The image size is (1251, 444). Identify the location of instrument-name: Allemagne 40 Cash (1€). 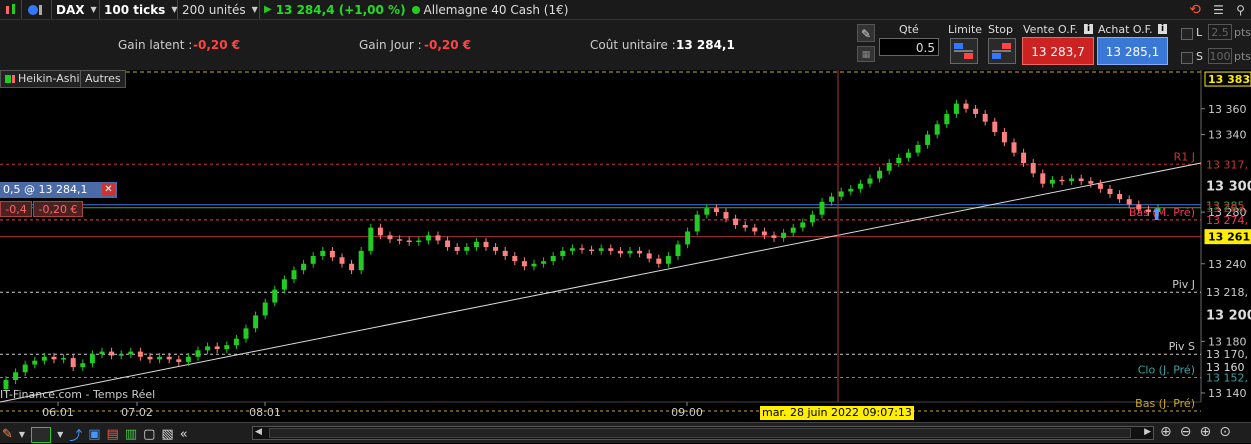
(496, 9).